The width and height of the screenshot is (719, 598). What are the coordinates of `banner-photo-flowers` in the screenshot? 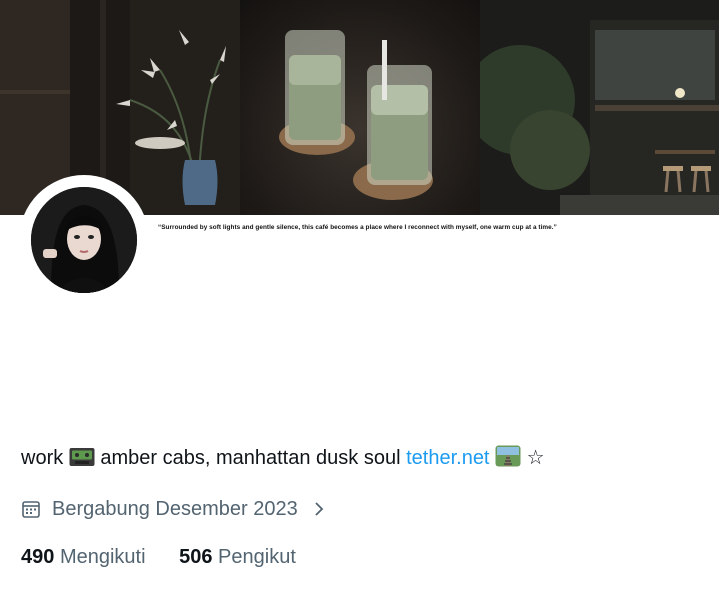 It's located at (120, 107).